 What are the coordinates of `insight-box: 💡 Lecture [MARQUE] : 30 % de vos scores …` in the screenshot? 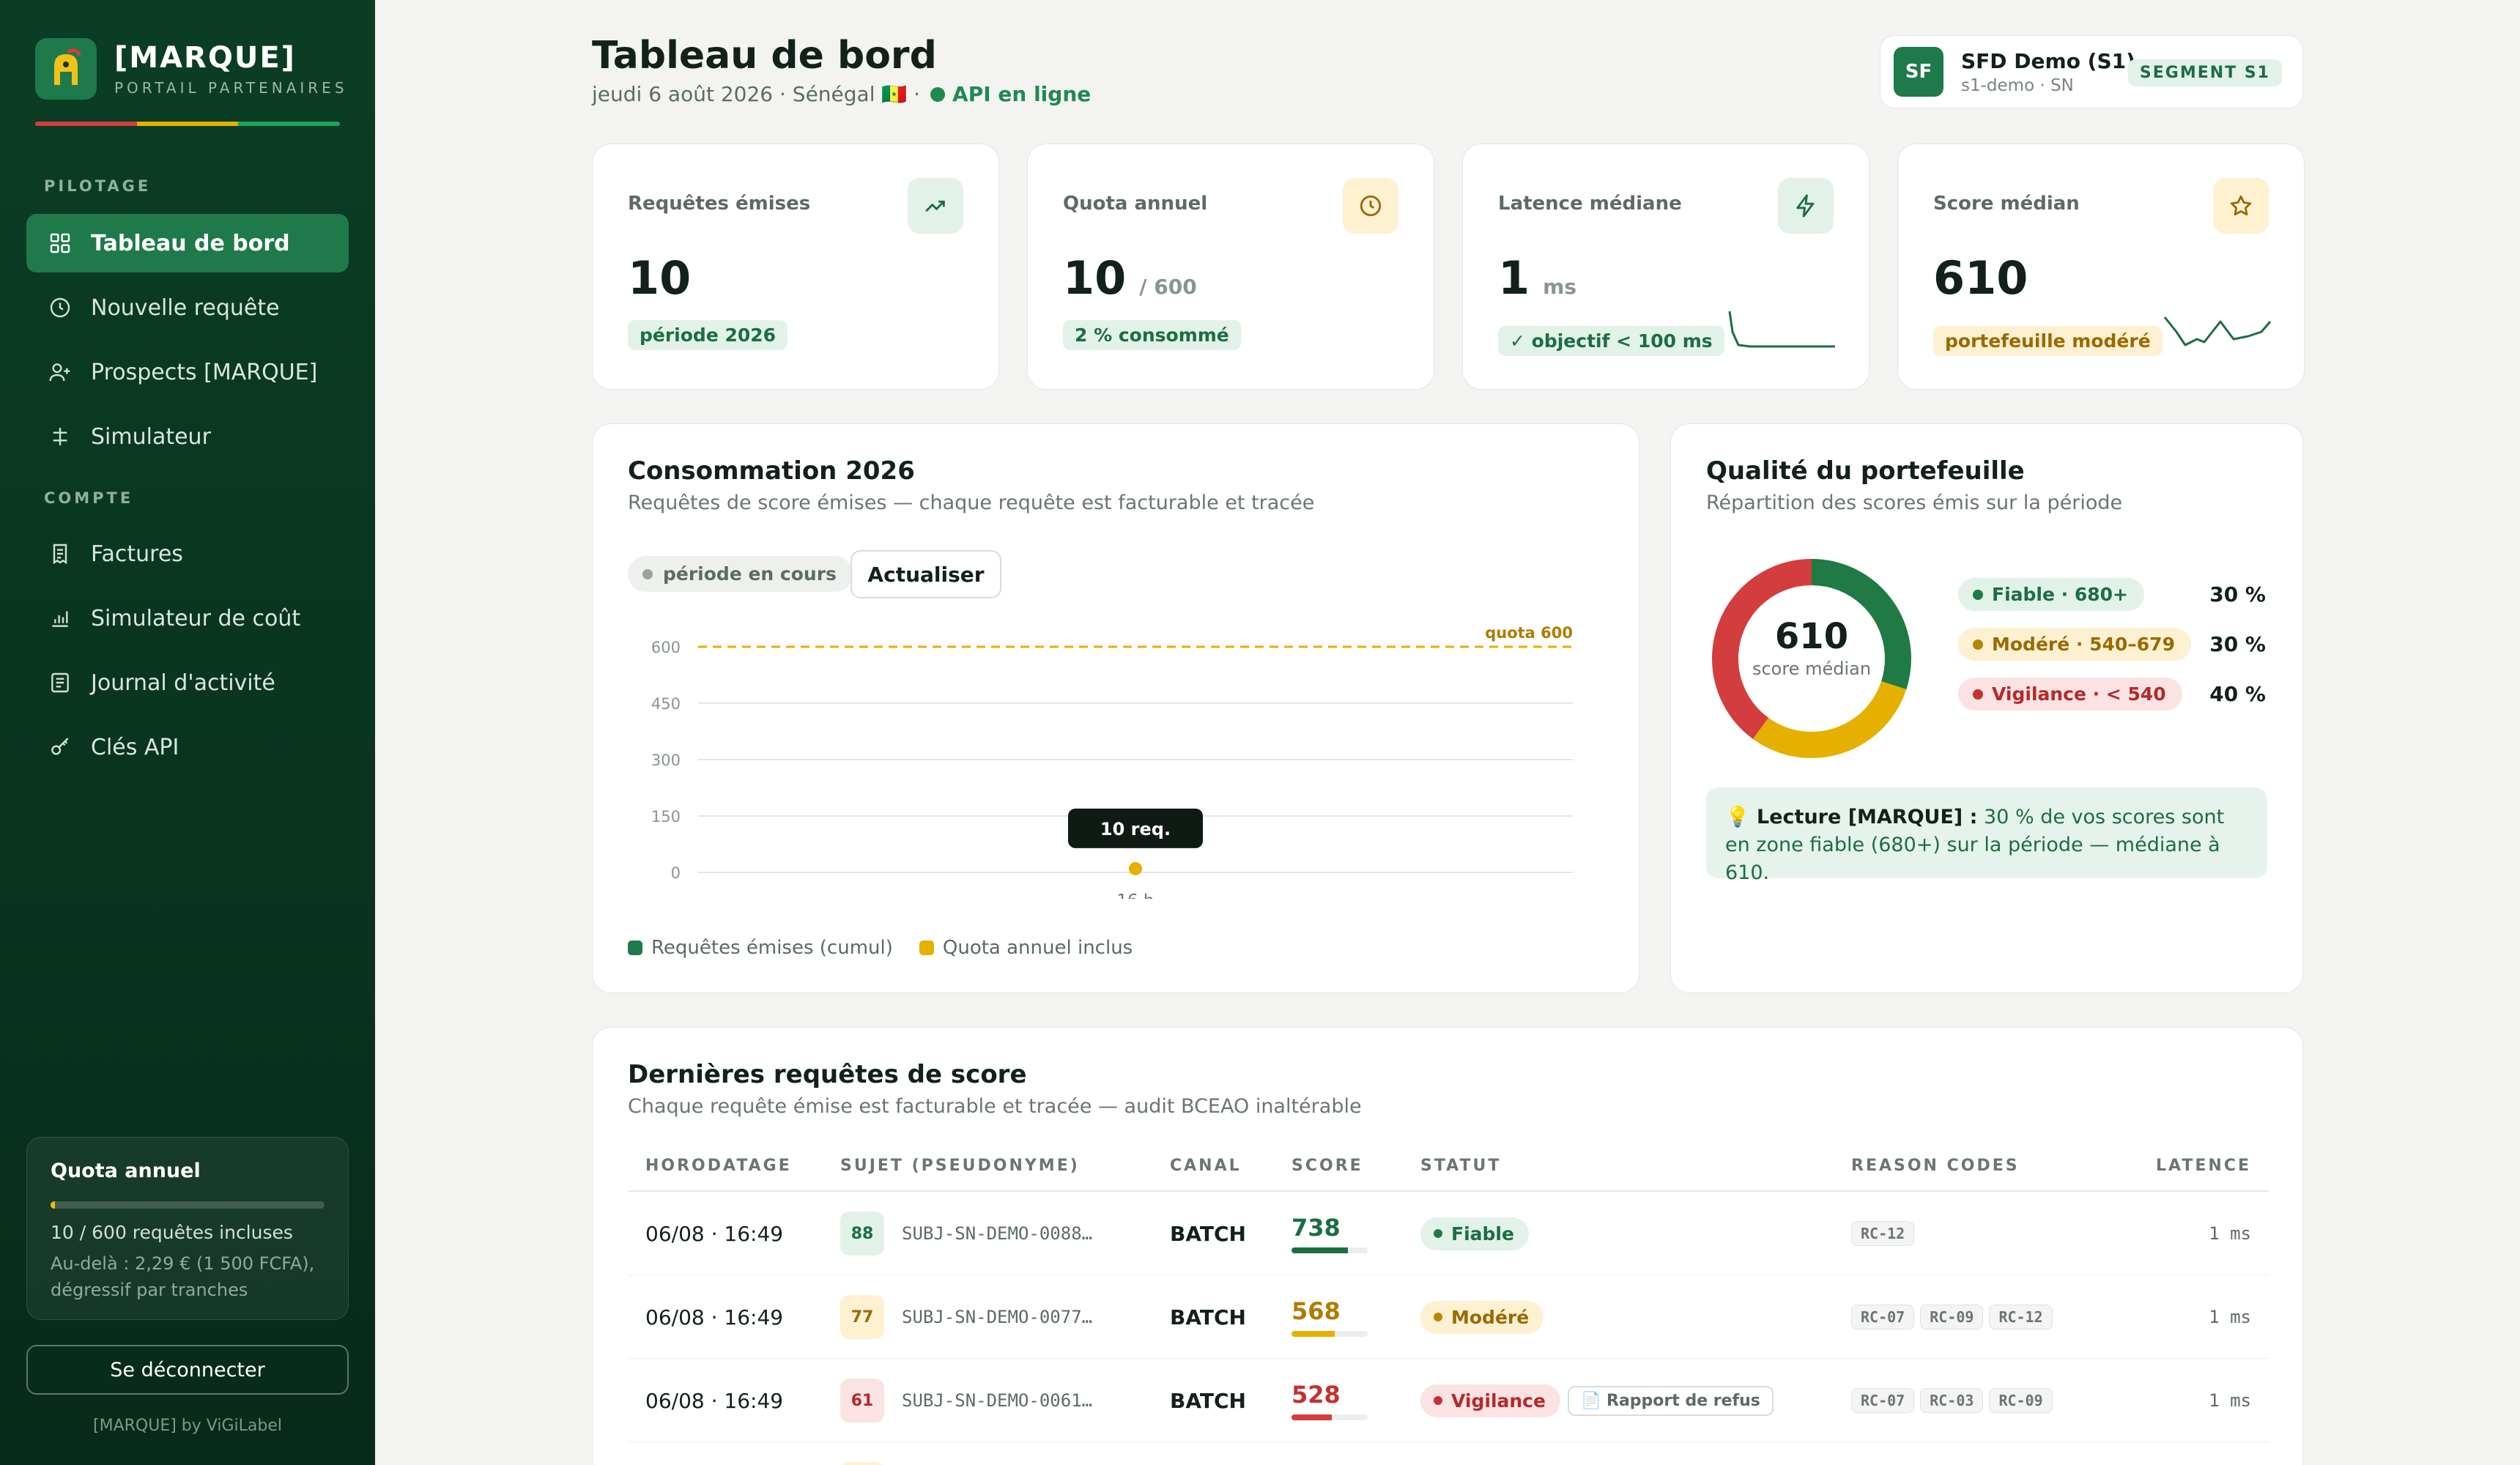 It's located at (1987, 836).